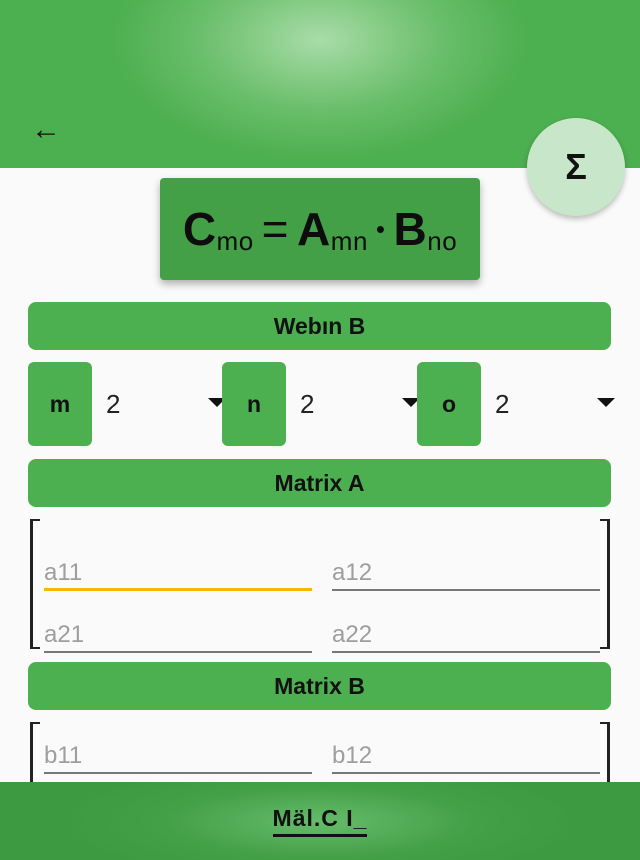 This screenshot has height=860, width=640. Describe the element at coordinates (349, 240) in the screenshot. I see `formula-a-sub: mn` at that location.